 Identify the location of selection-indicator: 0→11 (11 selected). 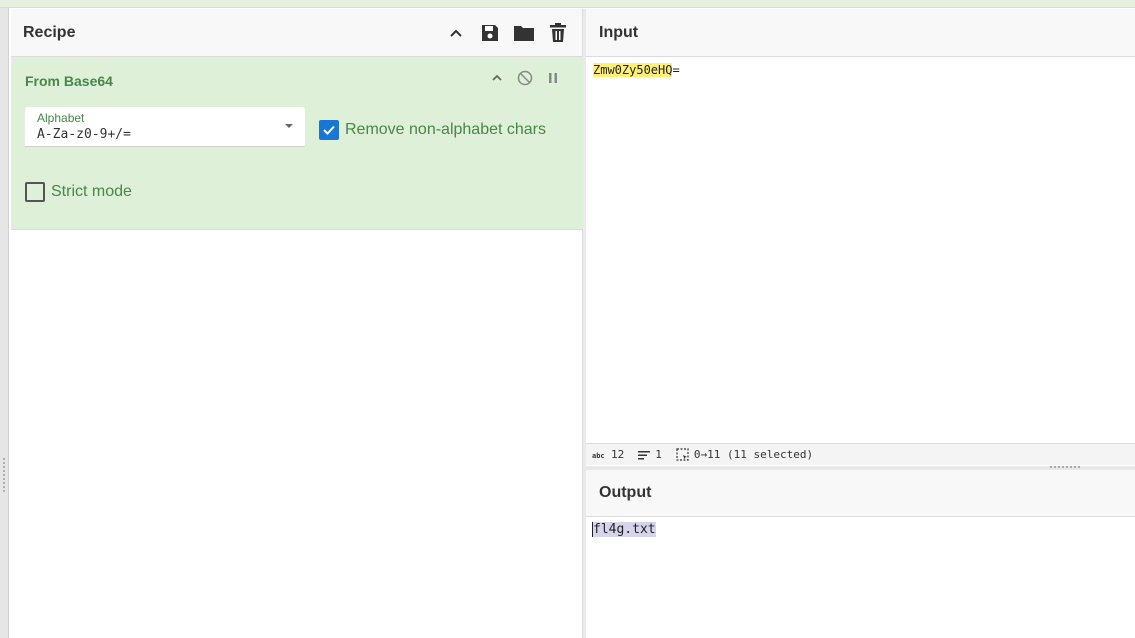
(744, 454).